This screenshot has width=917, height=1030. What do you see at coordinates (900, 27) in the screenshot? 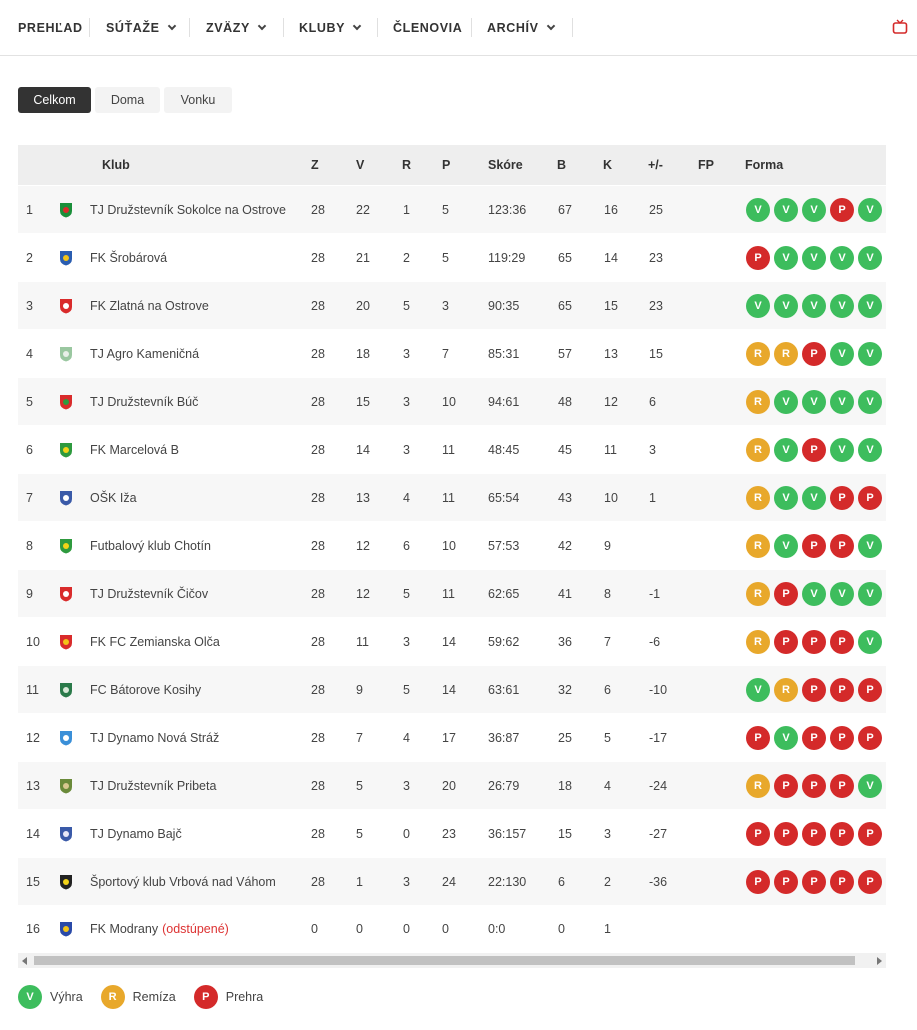
I see `tv-icon` at bounding box center [900, 27].